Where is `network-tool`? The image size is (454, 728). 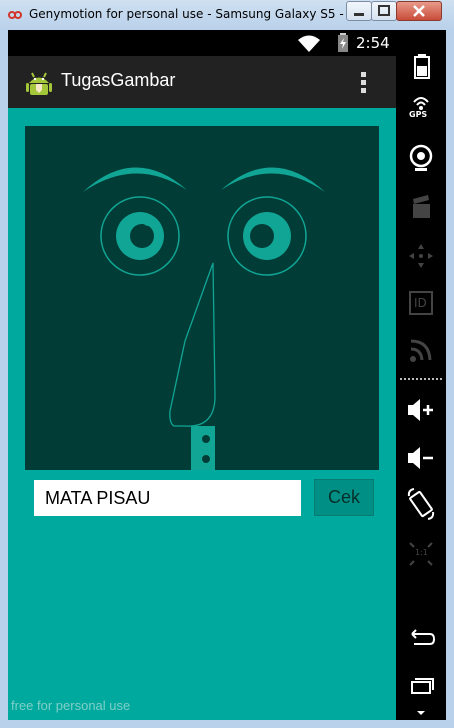 network-tool is located at coordinates (421, 350).